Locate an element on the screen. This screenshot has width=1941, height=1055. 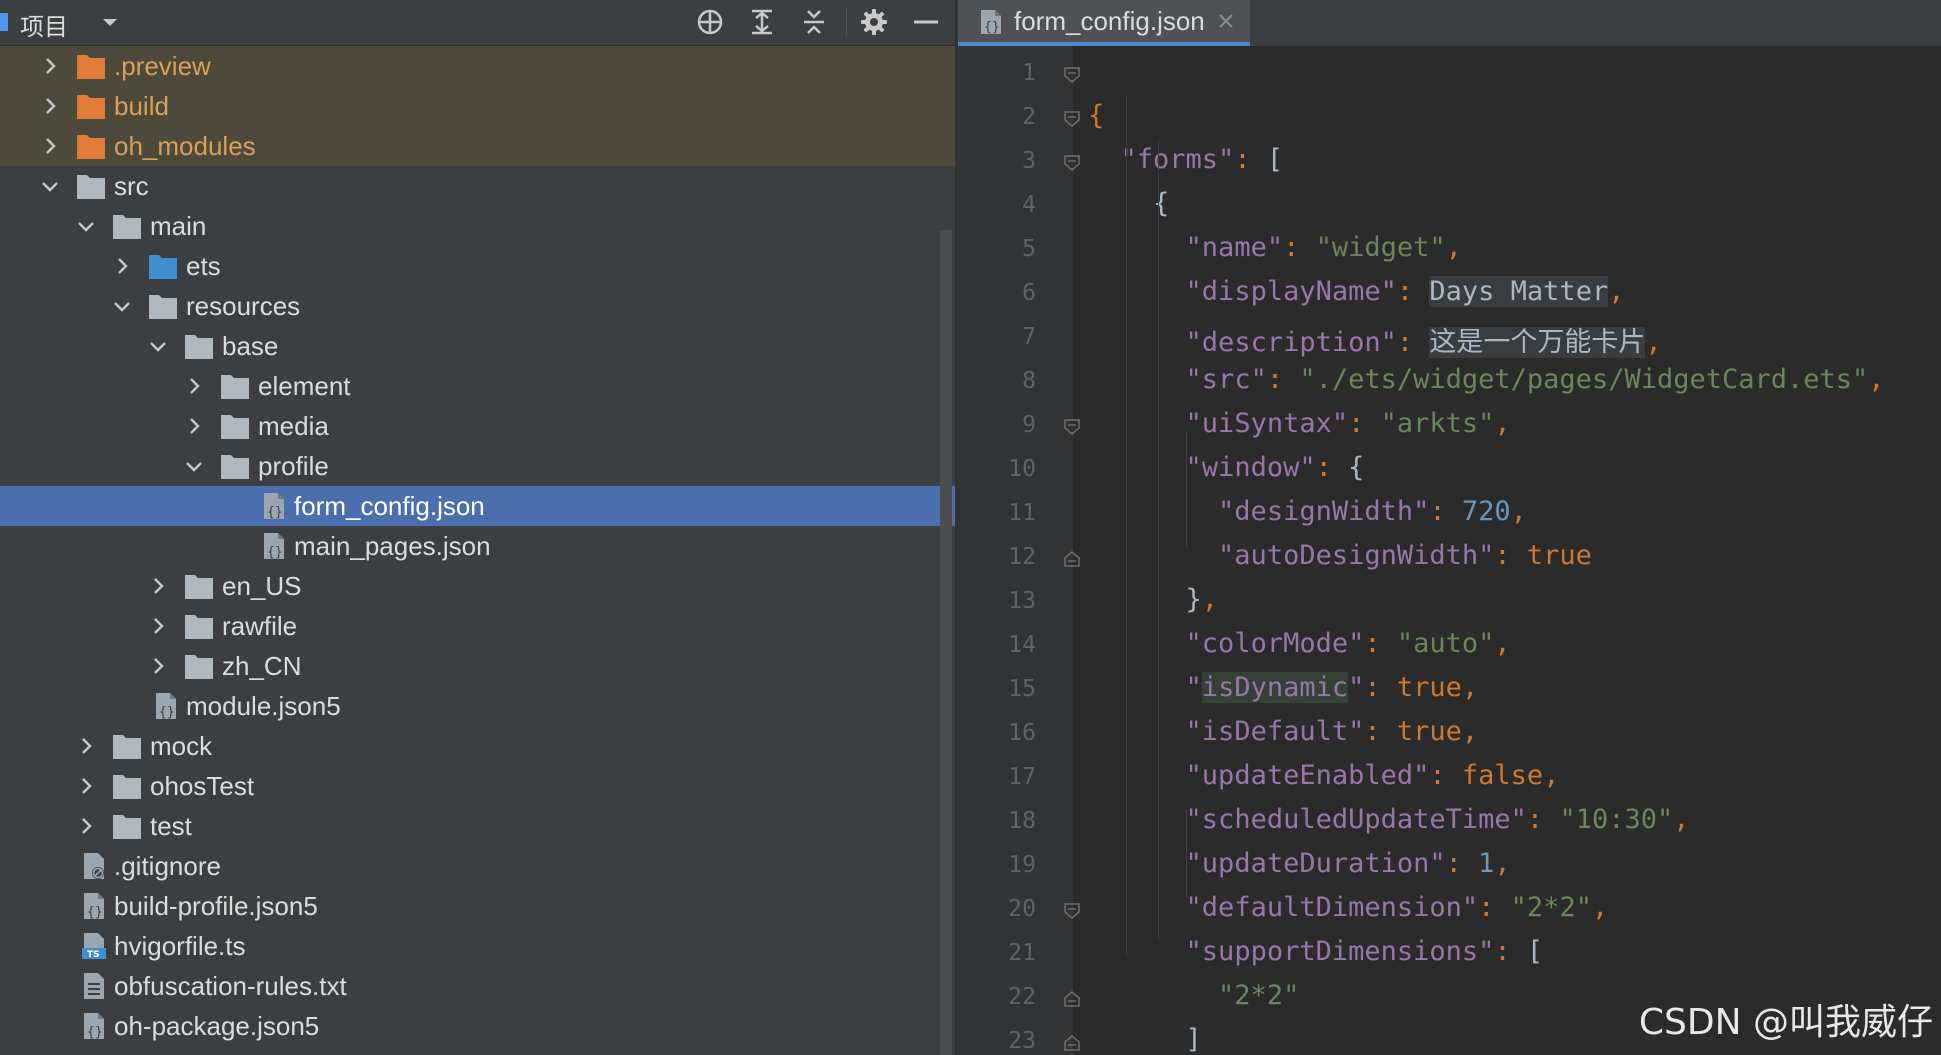
code-token: true is located at coordinates (1429, 687).